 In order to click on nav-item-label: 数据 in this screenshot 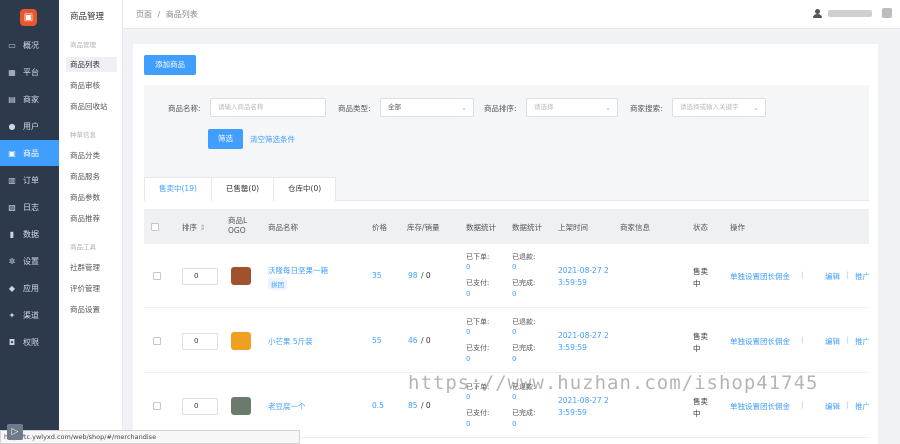, I will do `click(31, 234)`.